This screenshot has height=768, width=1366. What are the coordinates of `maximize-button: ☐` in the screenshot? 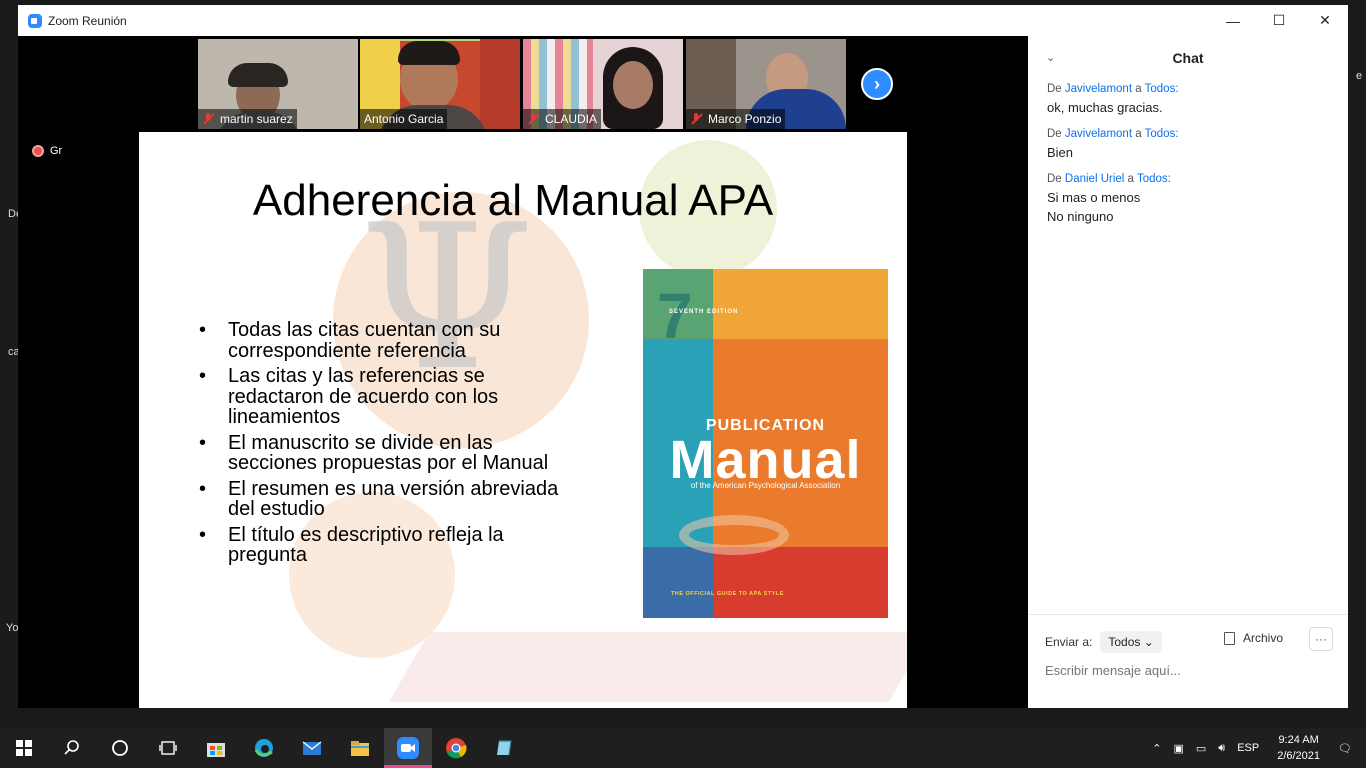 It's located at (1279, 20).